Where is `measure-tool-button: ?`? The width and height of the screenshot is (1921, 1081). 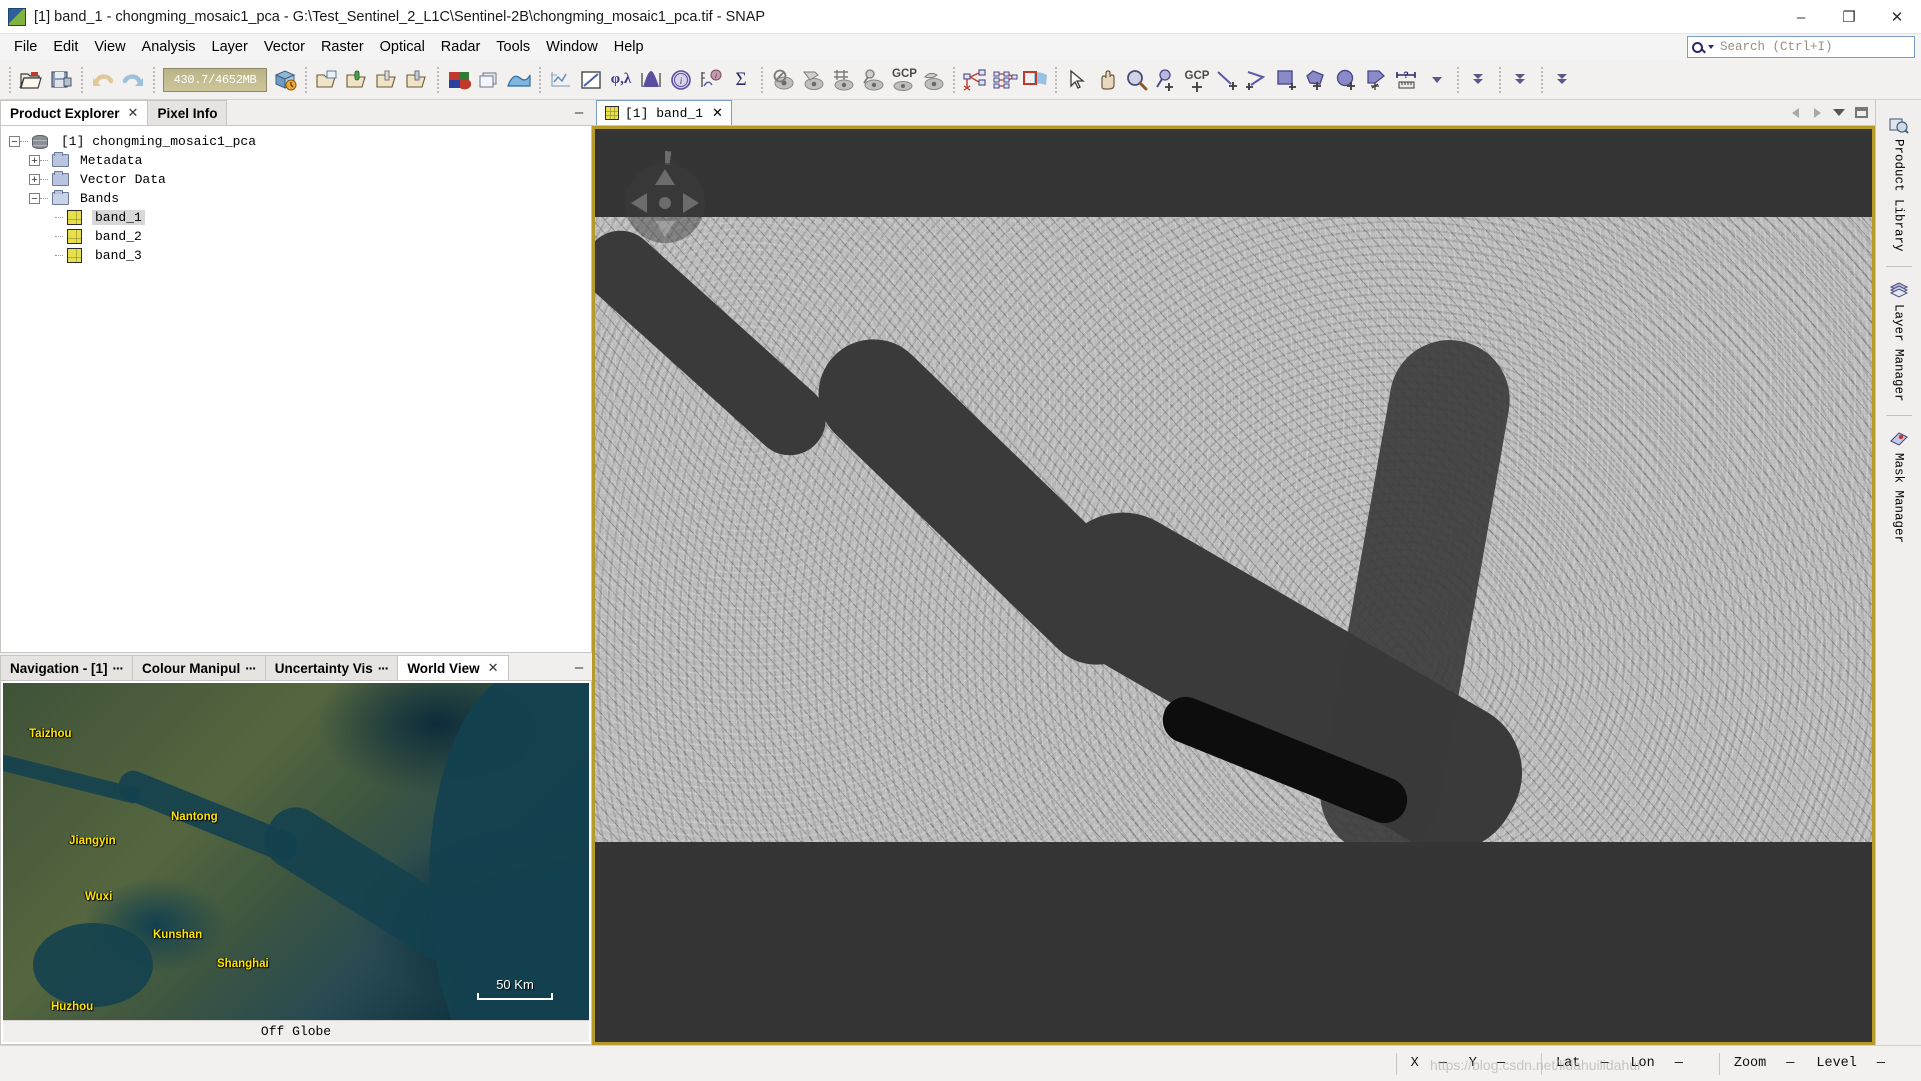
measure-tool-button: ? is located at coordinates (1407, 80).